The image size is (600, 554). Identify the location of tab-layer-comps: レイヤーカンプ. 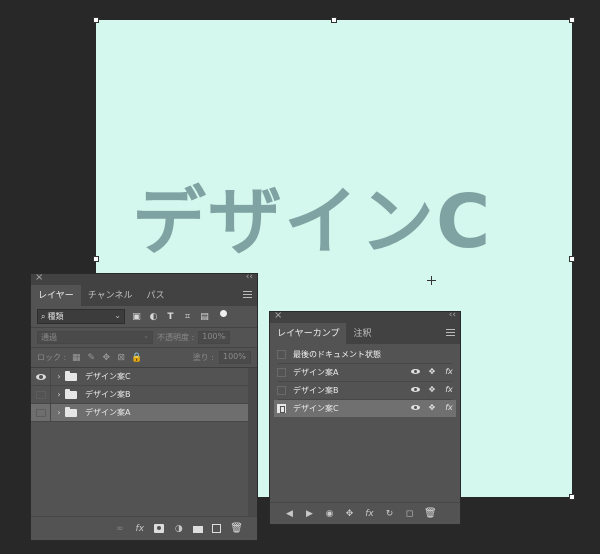
(308, 333).